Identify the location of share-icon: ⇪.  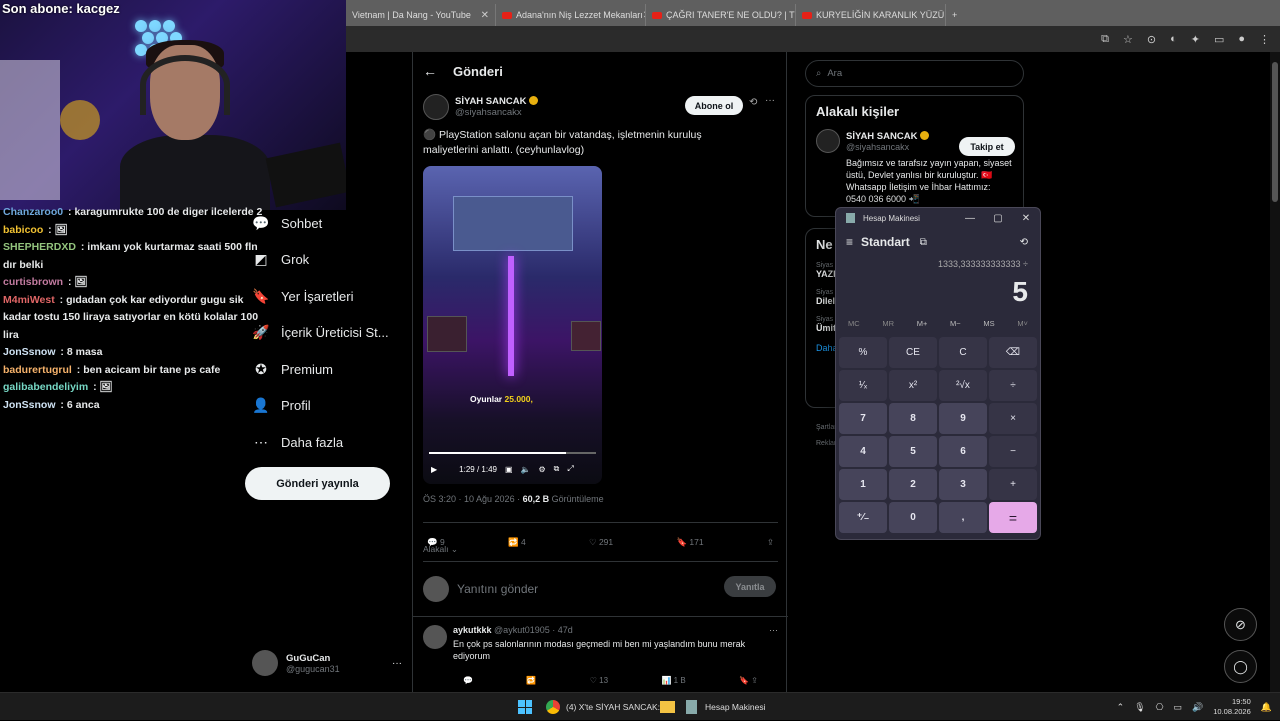
(770, 542).